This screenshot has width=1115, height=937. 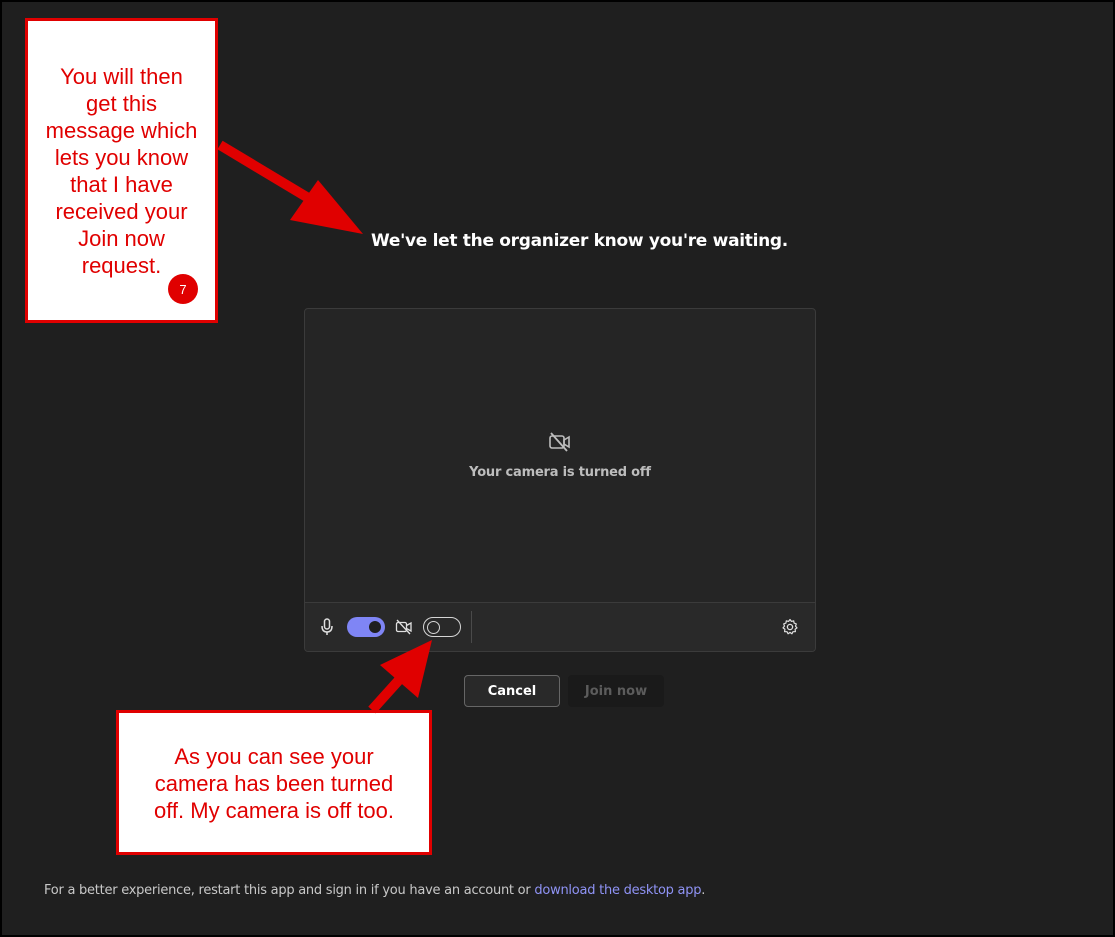 What do you see at coordinates (290, 187) in the screenshot?
I see `arrow-to-waiting-message` at bounding box center [290, 187].